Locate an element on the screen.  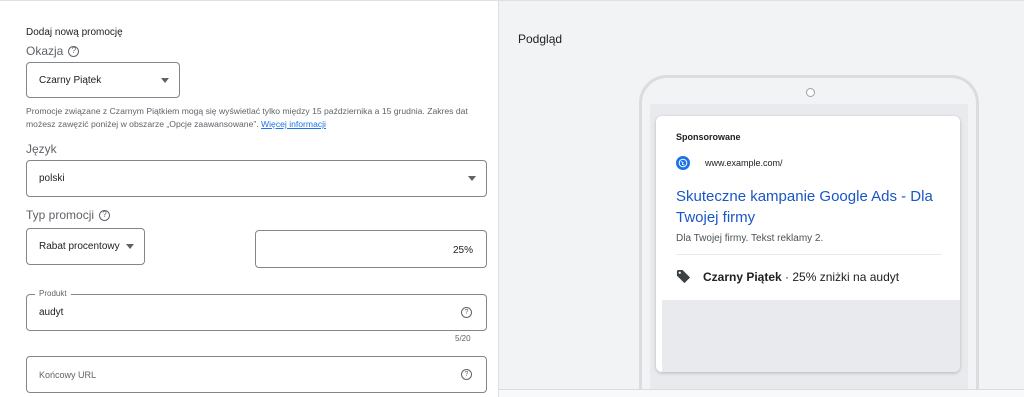
tag-icon is located at coordinates (683, 276).